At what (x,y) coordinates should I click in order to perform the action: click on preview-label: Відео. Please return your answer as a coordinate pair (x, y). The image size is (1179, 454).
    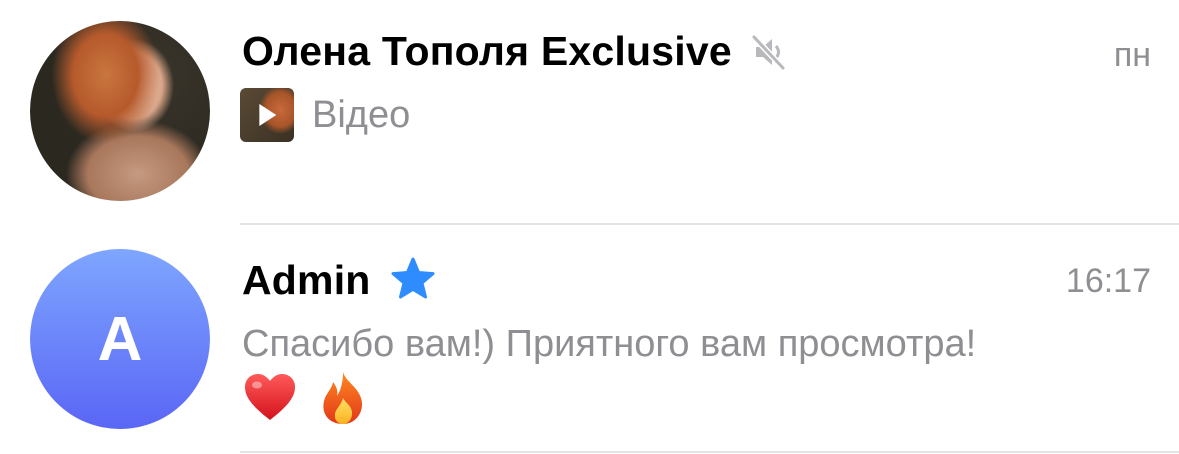
    Looking at the image, I should click on (361, 114).